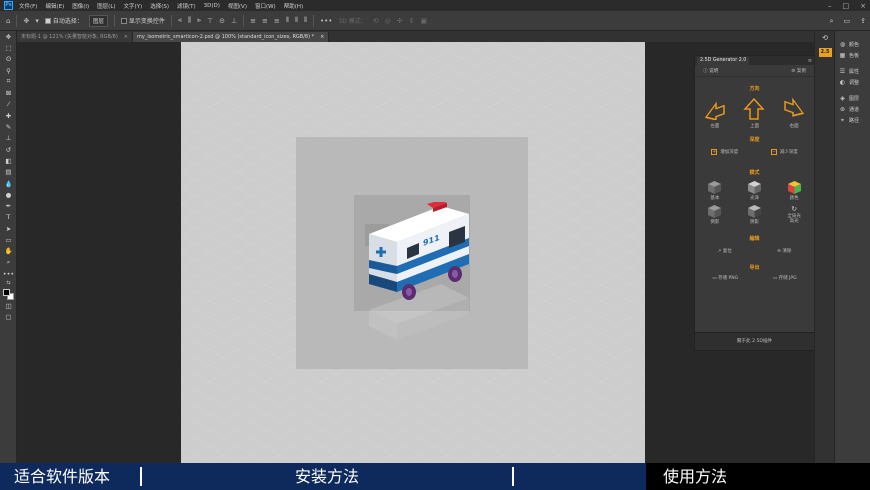  What do you see at coordinates (80, 6) in the screenshot?
I see `menu-image: 图像(I)` at bounding box center [80, 6].